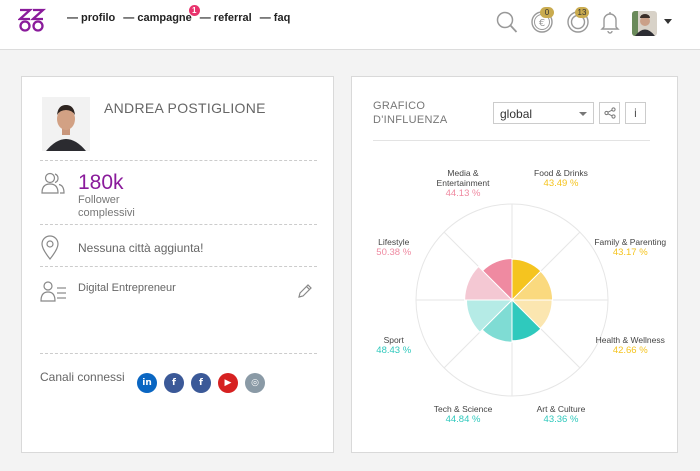 The image size is (700, 471). What do you see at coordinates (141, 248) in the screenshot?
I see `city-text: Nessuna città aggiunta!` at bounding box center [141, 248].